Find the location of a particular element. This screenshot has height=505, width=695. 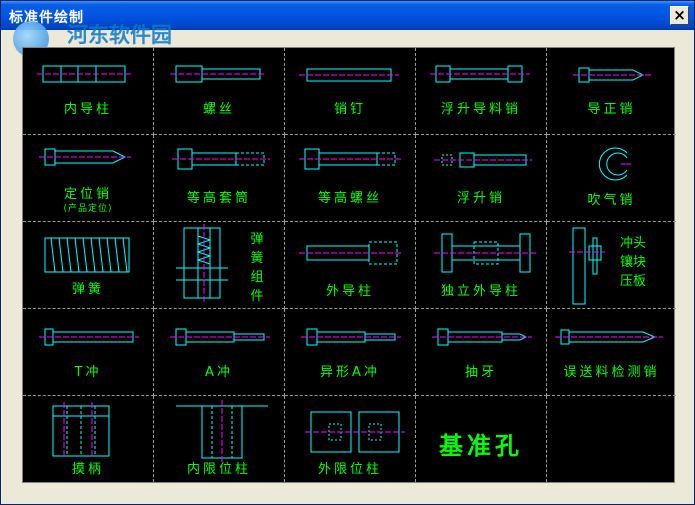

part-label: 销钉 is located at coordinates (349, 109).